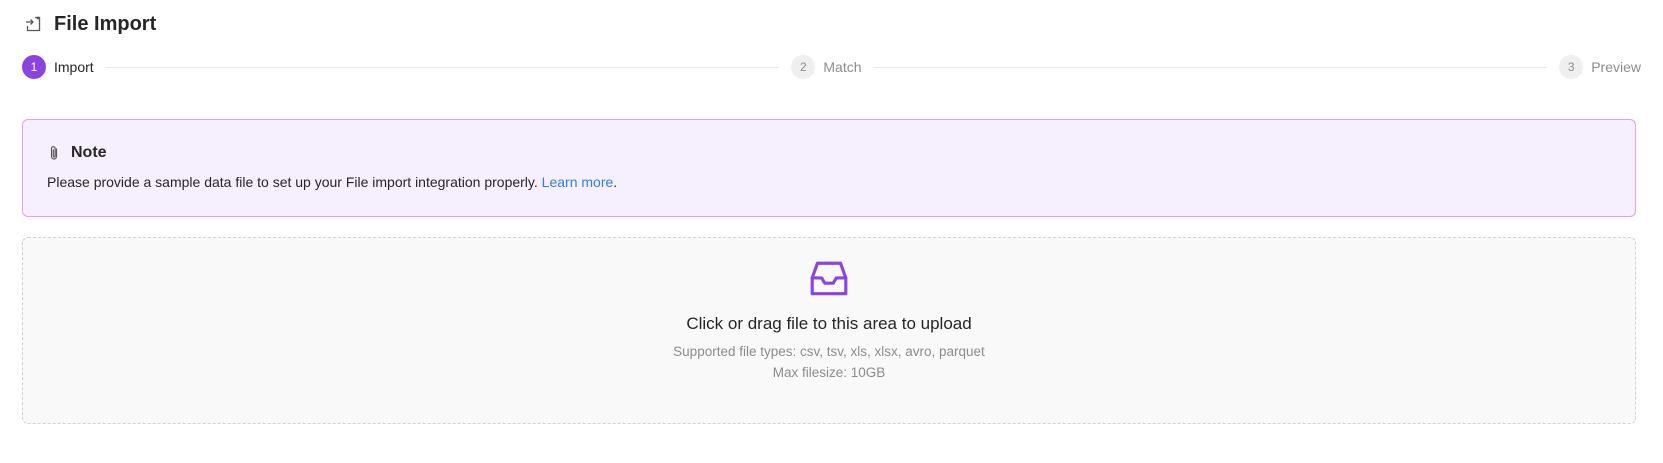 The width and height of the screenshot is (1663, 463). I want to click on step-number: 3, so click(1571, 67).